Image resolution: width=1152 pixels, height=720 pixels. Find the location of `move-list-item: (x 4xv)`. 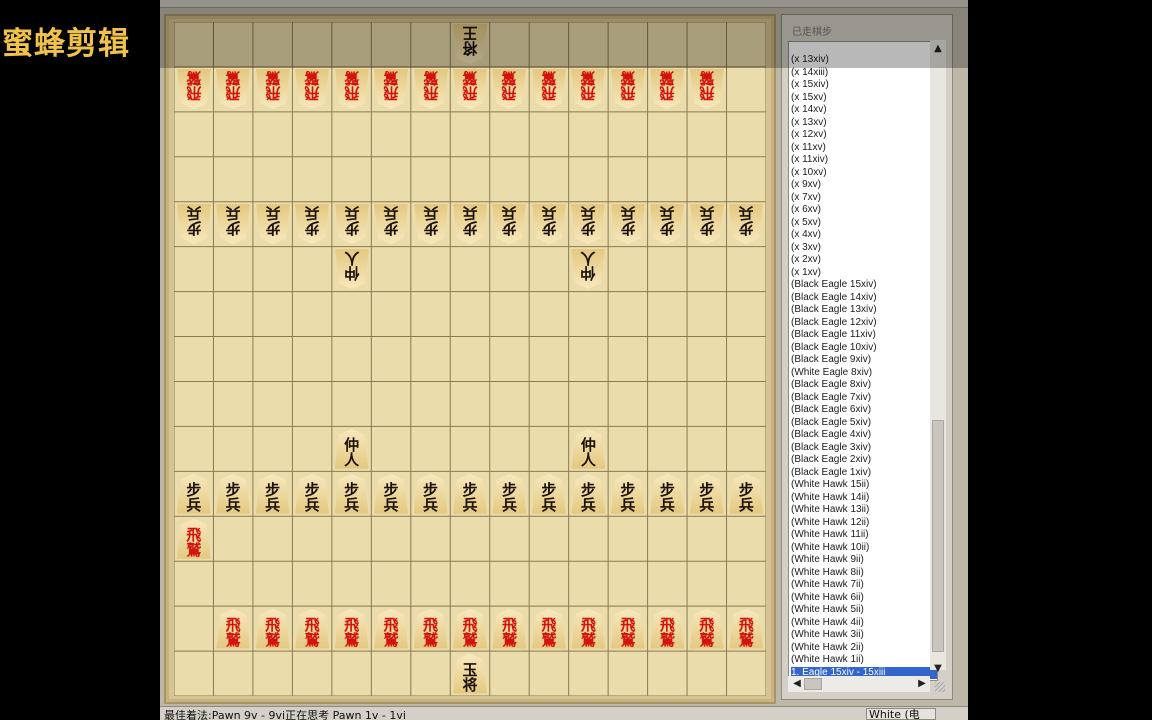

move-list-item: (x 4xv) is located at coordinates (864, 235).